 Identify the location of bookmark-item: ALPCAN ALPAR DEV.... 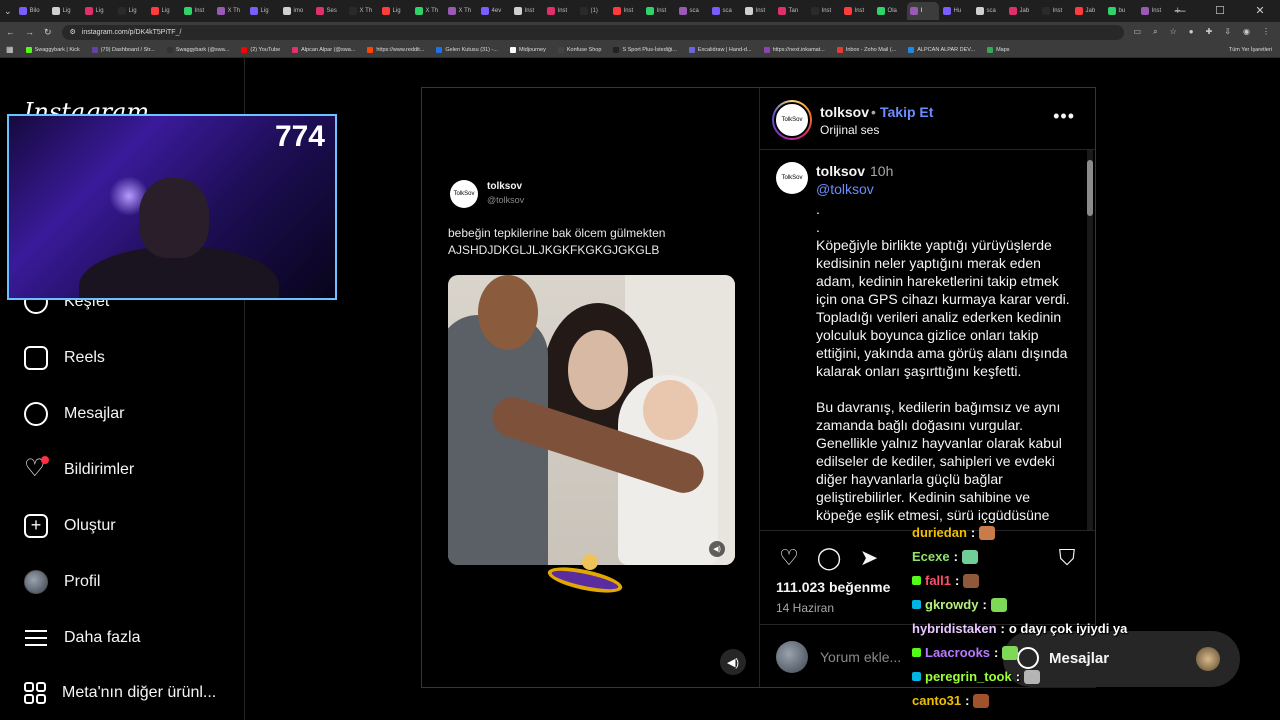
(941, 49).